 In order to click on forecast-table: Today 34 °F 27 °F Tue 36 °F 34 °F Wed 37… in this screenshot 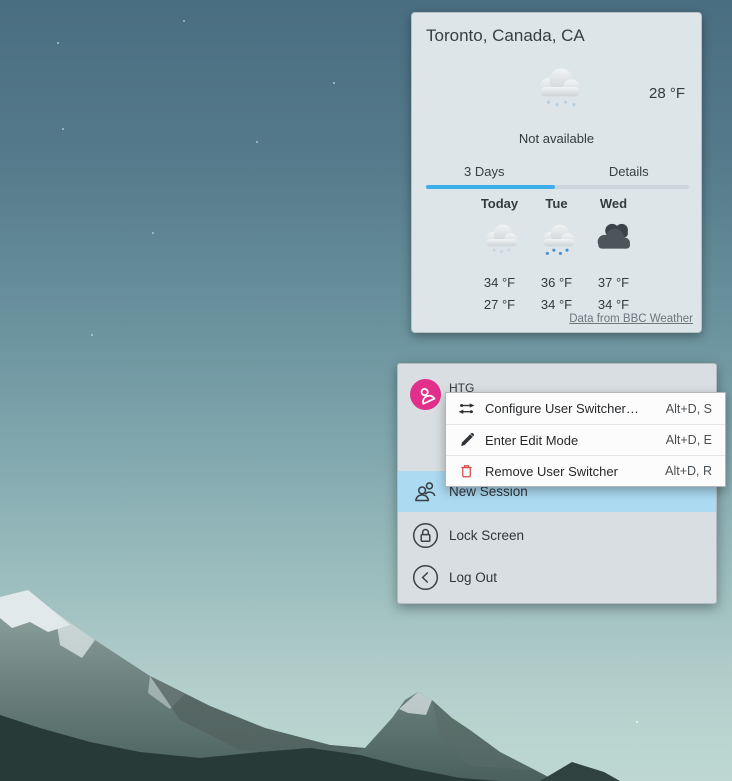, I will do `click(556, 256)`.